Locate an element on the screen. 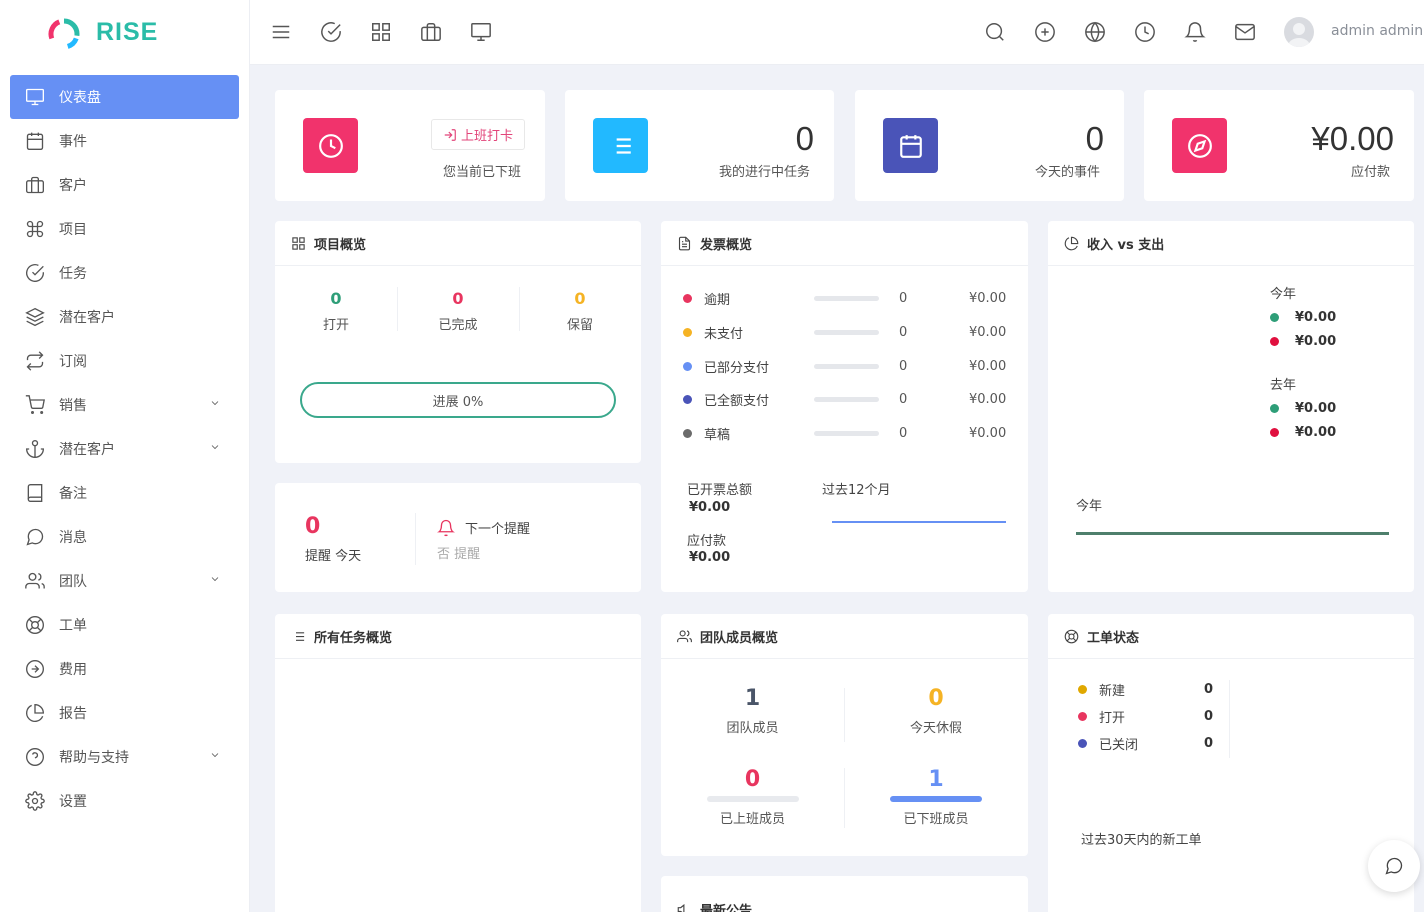 Image resolution: width=1424 pixels, height=912 pixels. globe-icon is located at coordinates (1095, 32).